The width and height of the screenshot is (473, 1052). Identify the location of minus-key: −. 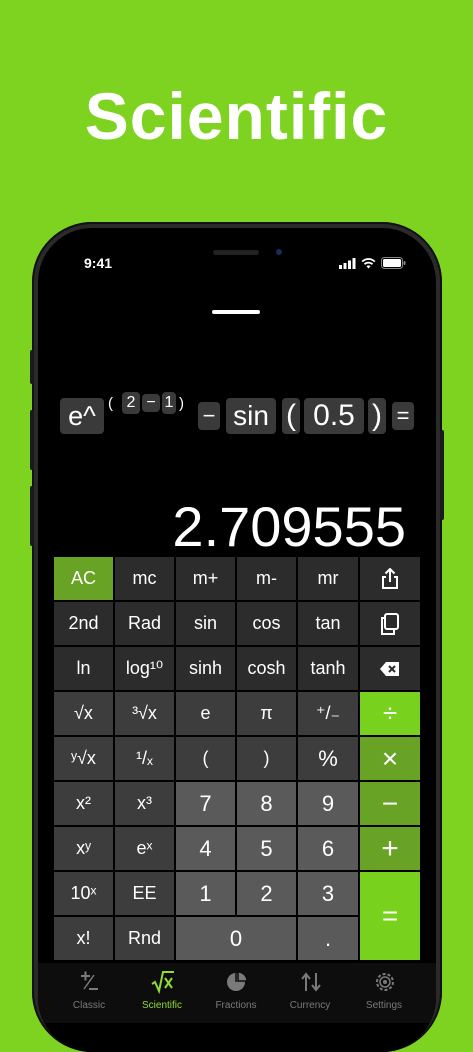
(390, 803).